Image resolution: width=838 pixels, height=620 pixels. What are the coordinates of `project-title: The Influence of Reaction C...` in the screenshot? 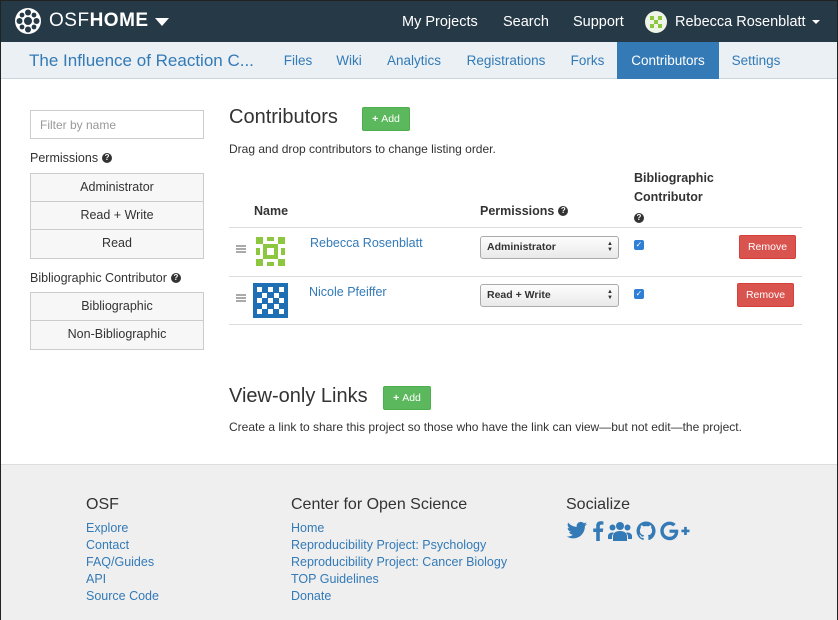 It's located at (141, 61).